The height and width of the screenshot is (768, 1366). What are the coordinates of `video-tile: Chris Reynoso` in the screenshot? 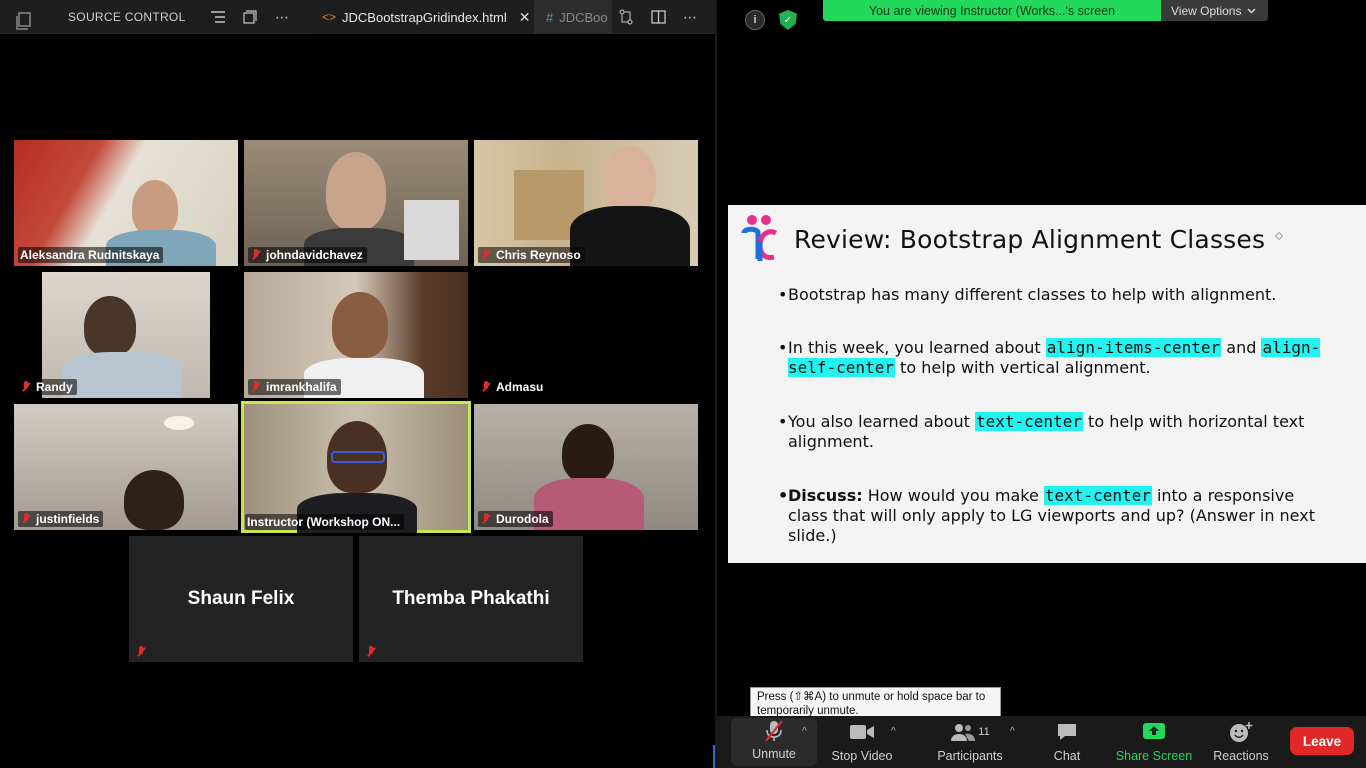 It's located at (586, 203).